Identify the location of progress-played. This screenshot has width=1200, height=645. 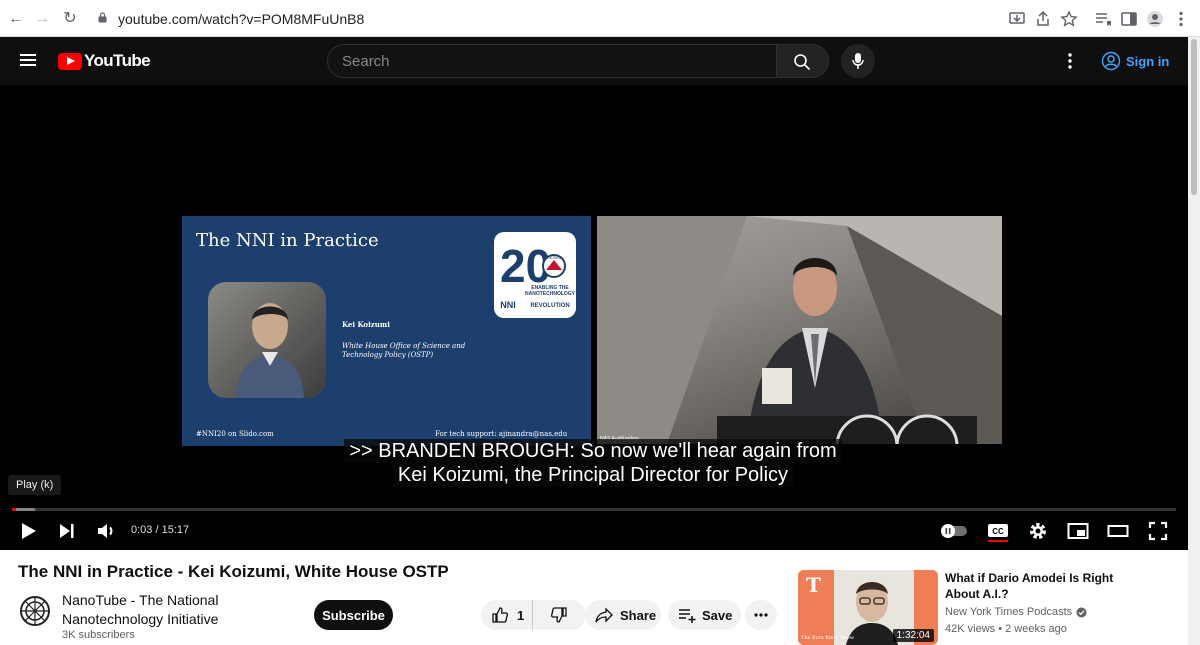
(14, 509).